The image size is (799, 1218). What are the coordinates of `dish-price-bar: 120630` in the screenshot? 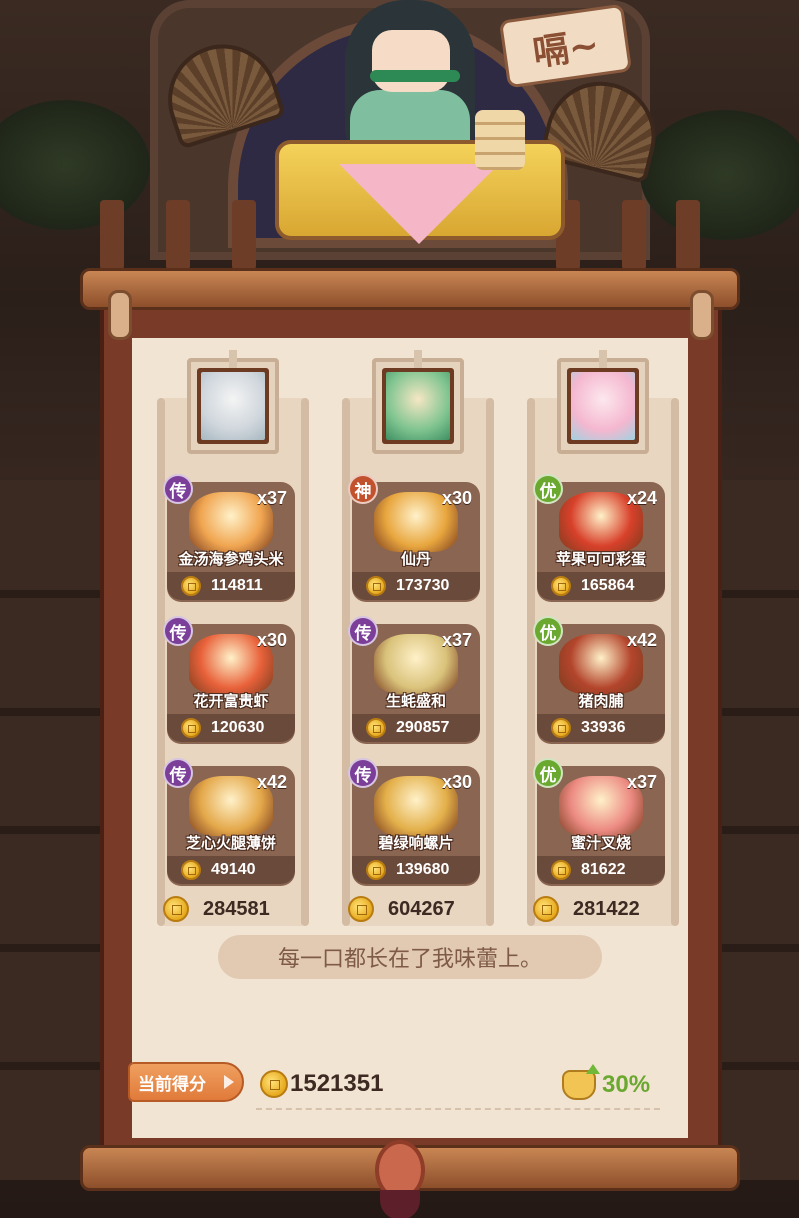 It's located at (231, 728).